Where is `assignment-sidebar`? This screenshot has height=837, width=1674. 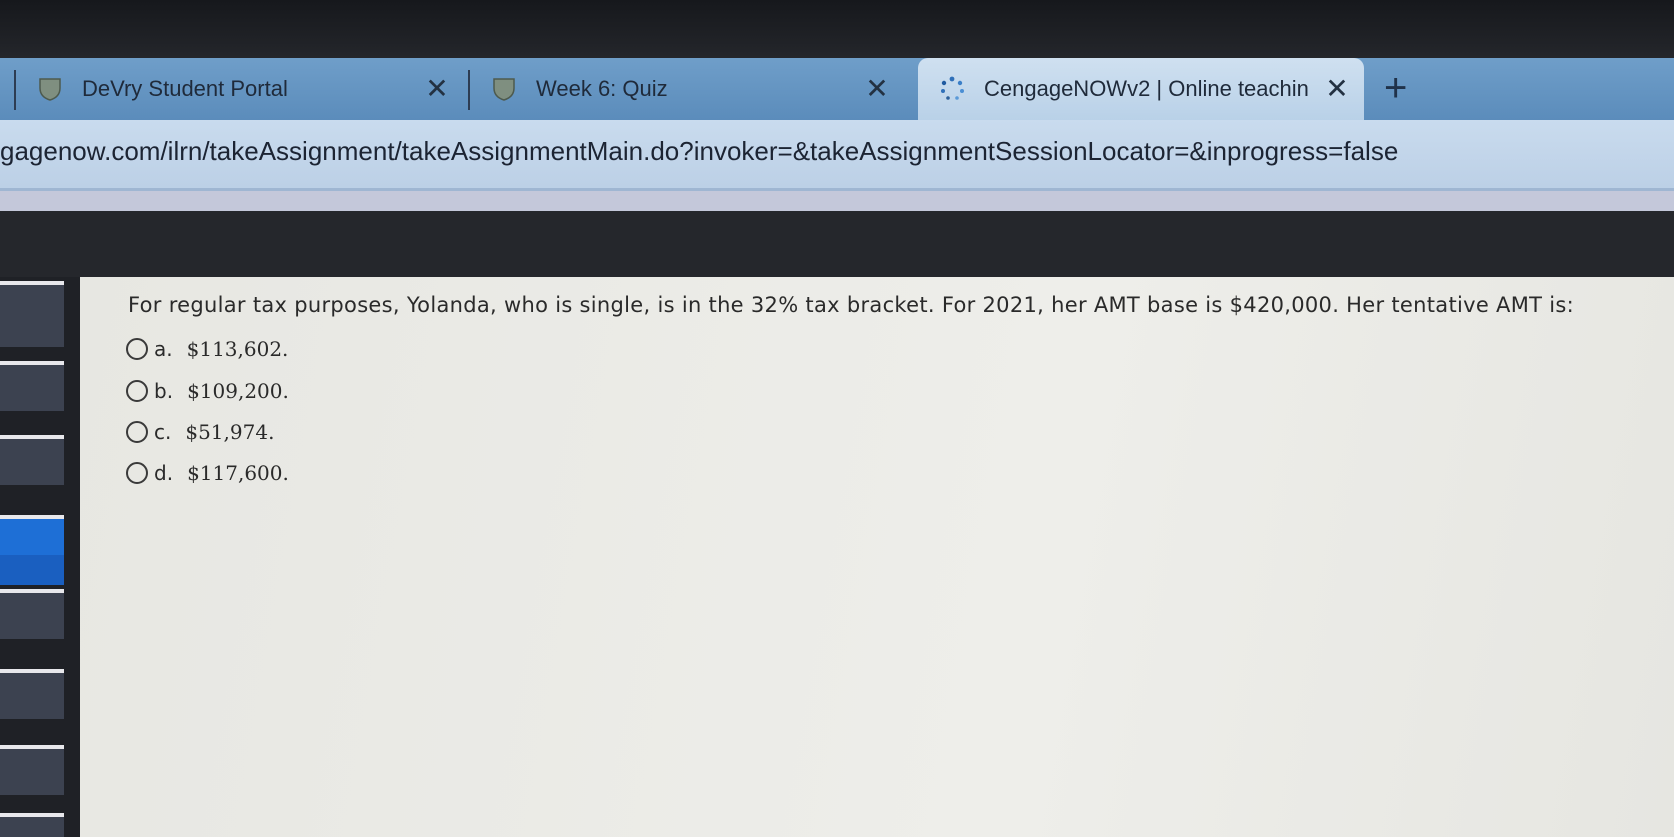
assignment-sidebar is located at coordinates (40, 557).